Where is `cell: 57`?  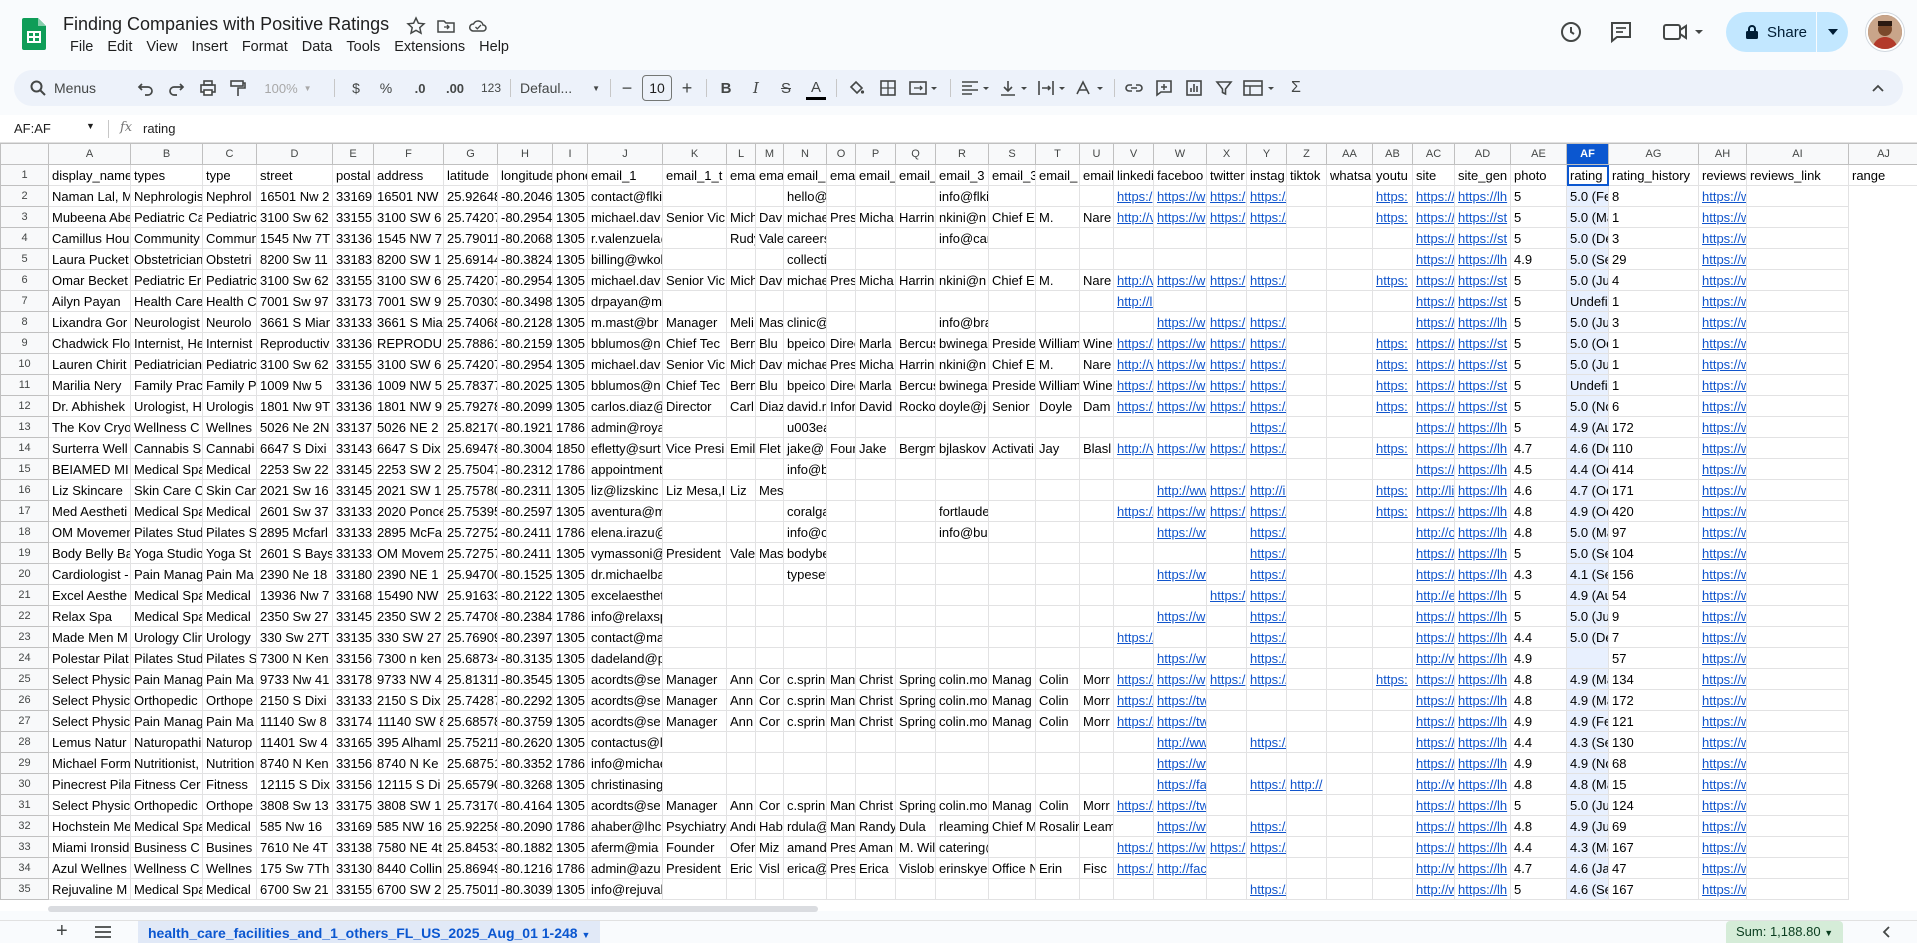
cell: 57 is located at coordinates (1654, 658).